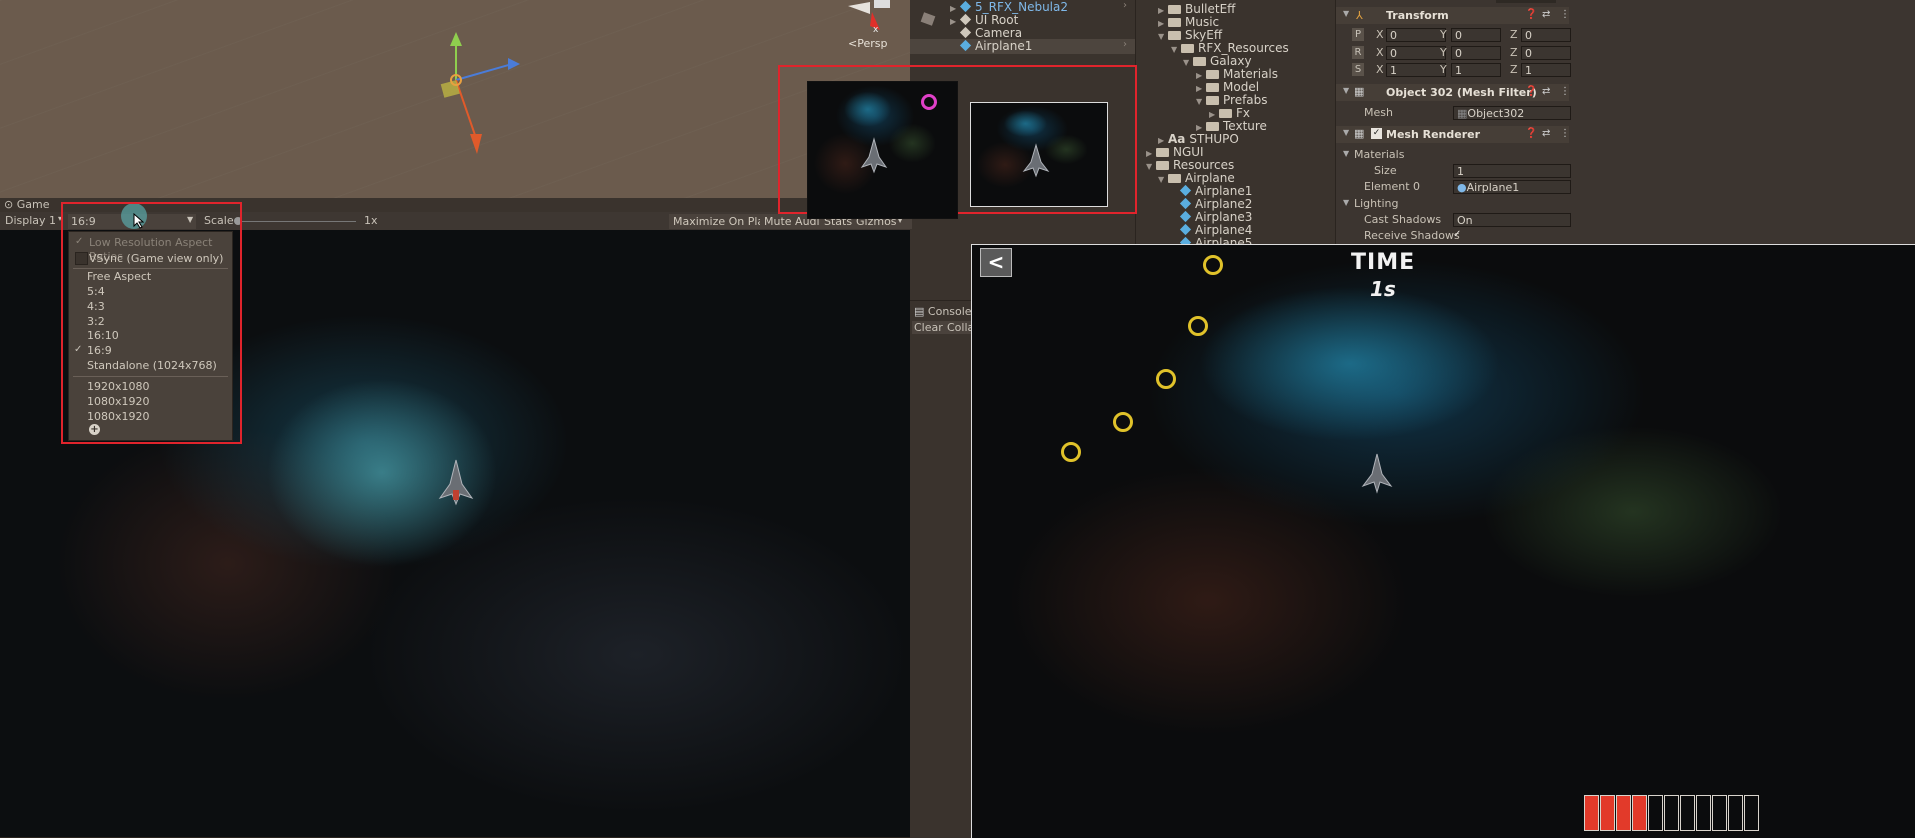 The width and height of the screenshot is (1915, 838). Describe the element at coordinates (1358, 34) in the screenshot. I see `position-label: P` at that location.